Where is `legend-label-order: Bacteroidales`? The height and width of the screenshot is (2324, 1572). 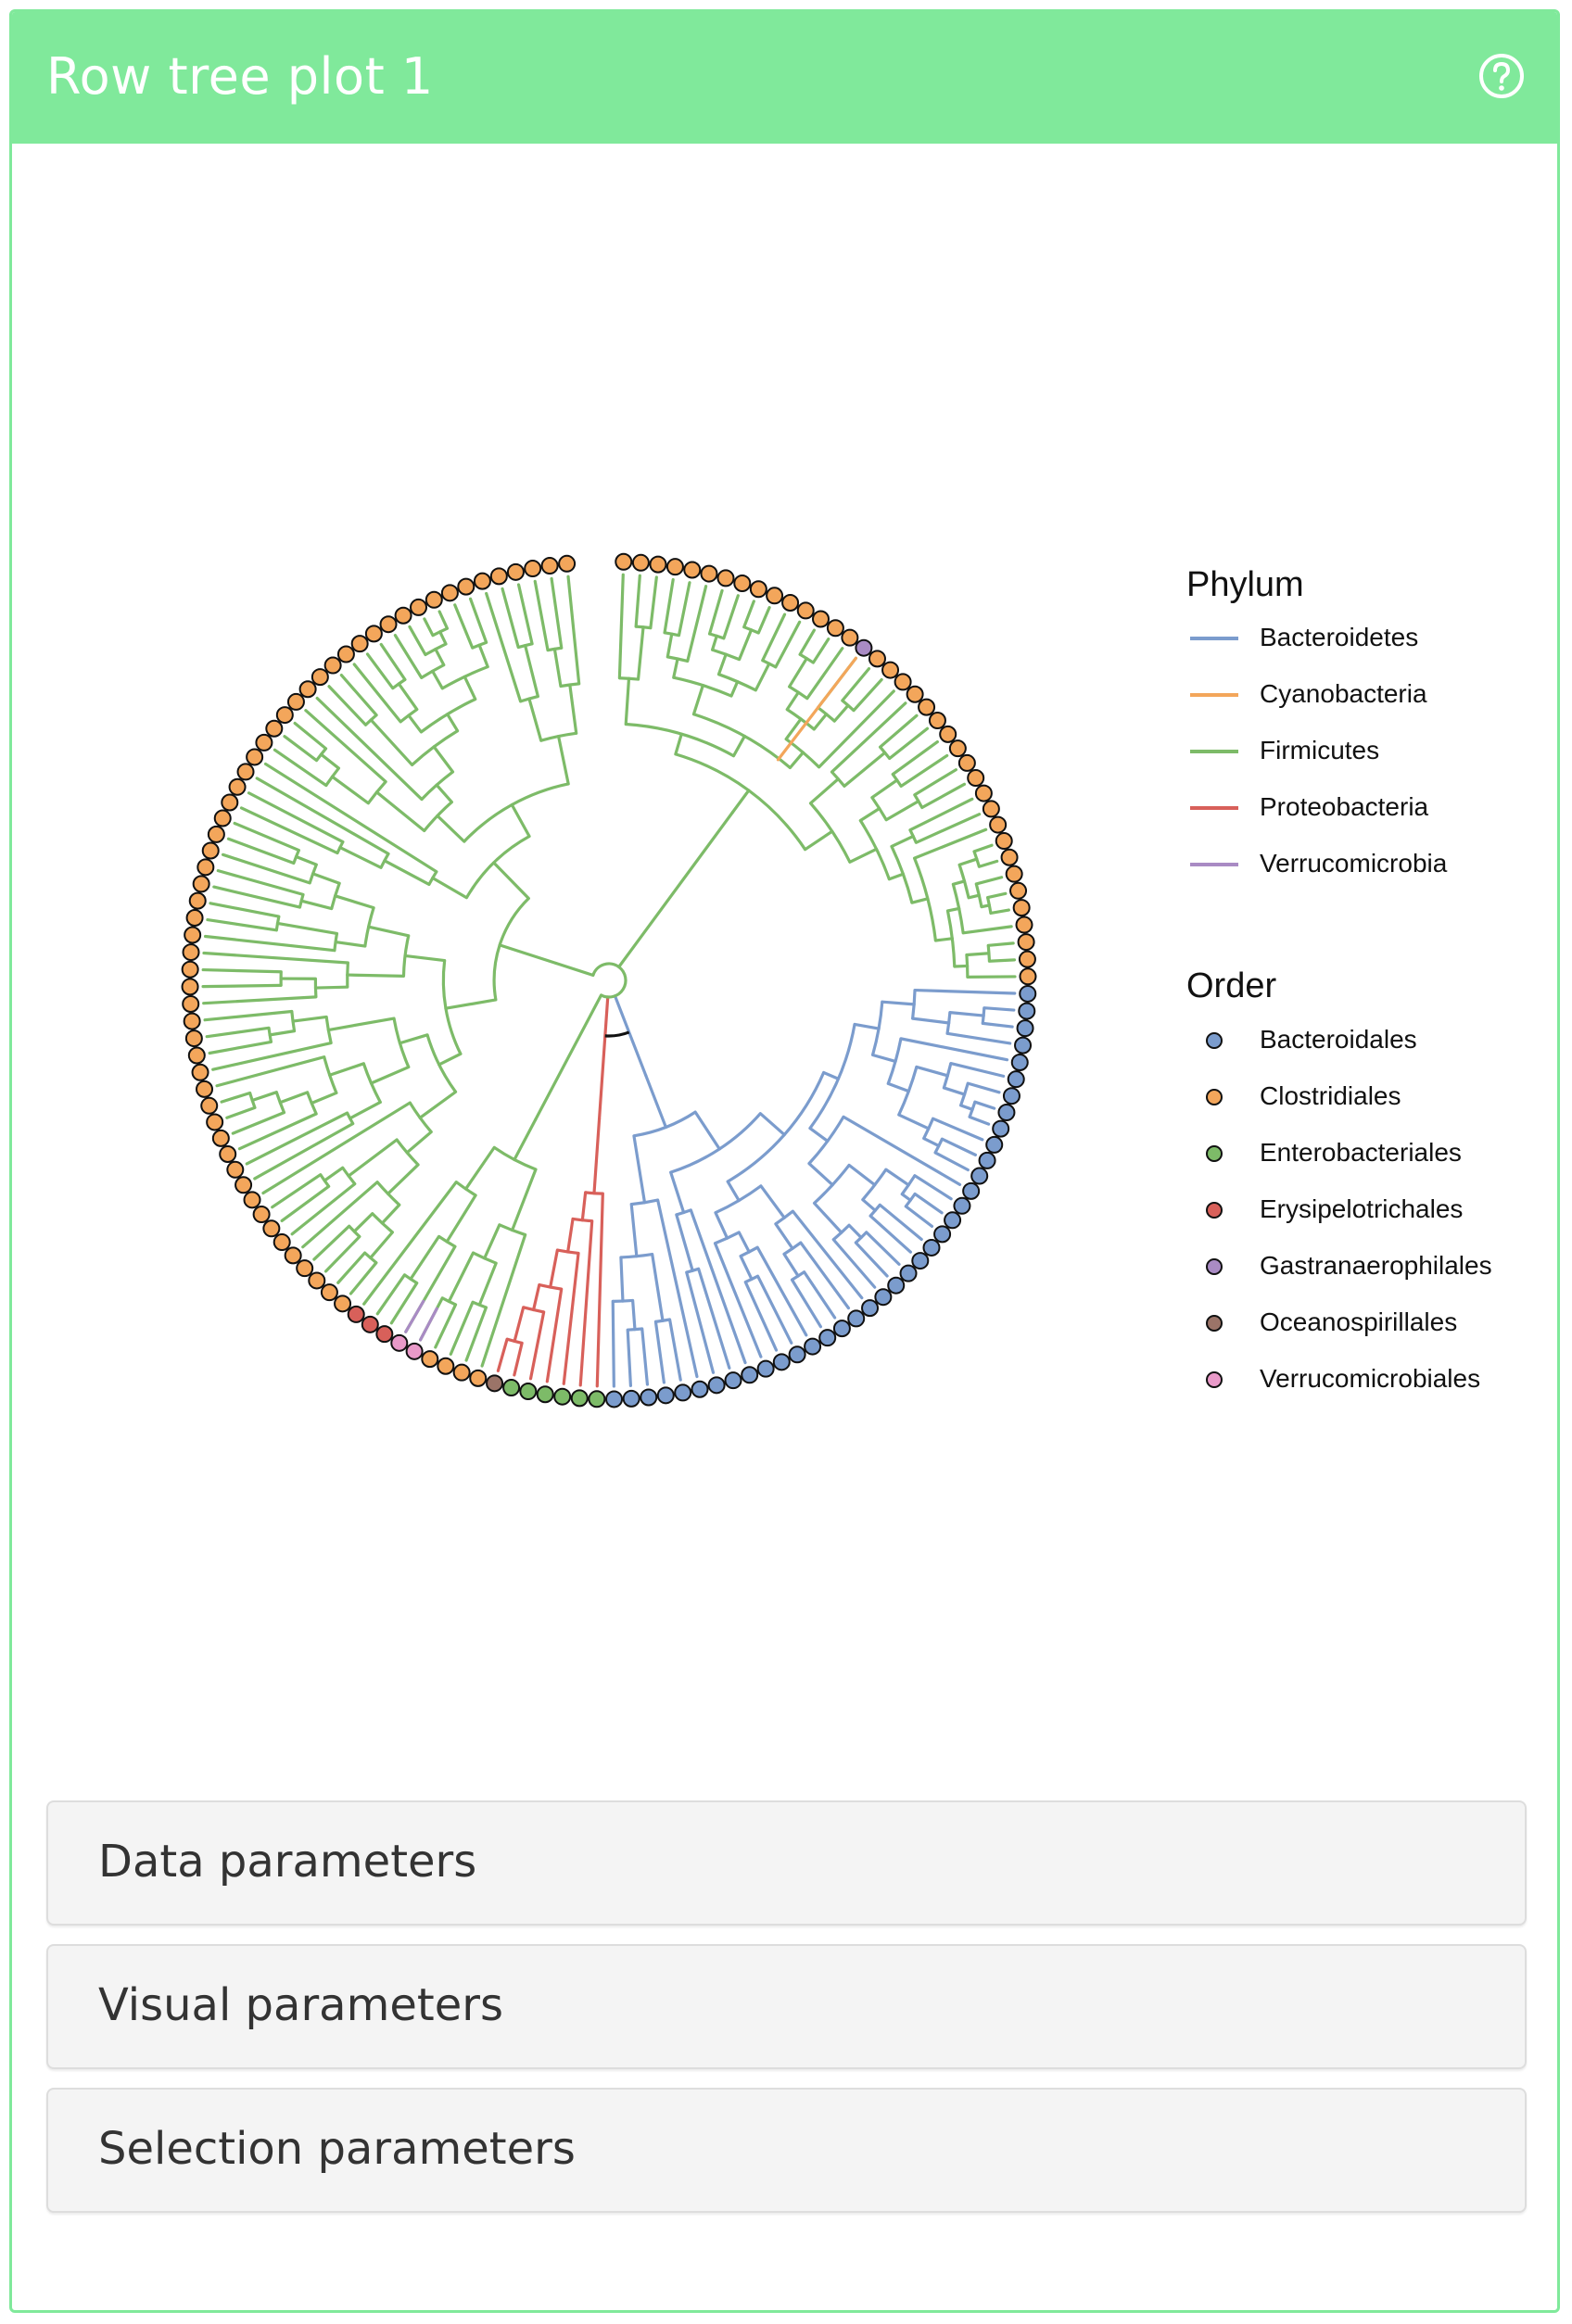 legend-label-order: Bacteroidales is located at coordinates (1339, 1039).